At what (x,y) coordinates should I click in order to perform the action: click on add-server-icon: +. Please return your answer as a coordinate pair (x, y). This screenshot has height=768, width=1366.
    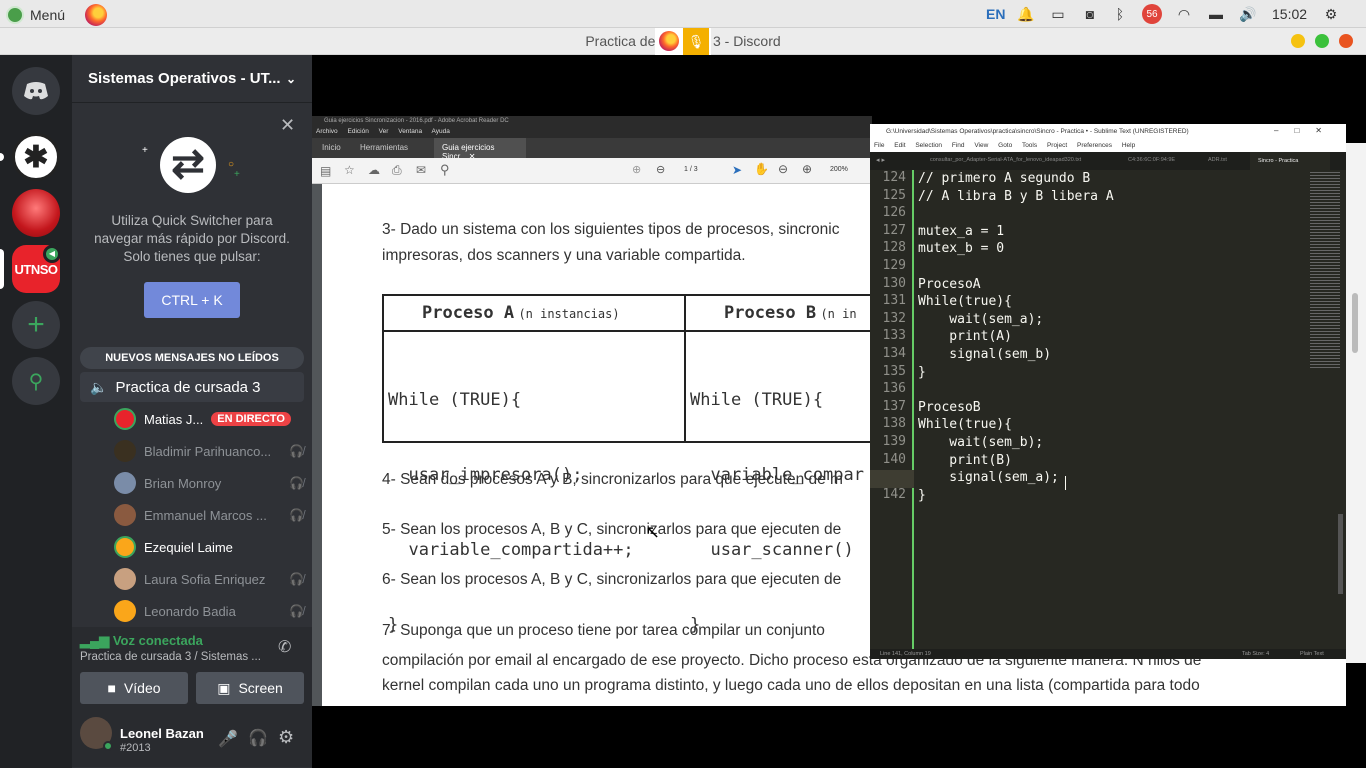
    Looking at the image, I should click on (36, 325).